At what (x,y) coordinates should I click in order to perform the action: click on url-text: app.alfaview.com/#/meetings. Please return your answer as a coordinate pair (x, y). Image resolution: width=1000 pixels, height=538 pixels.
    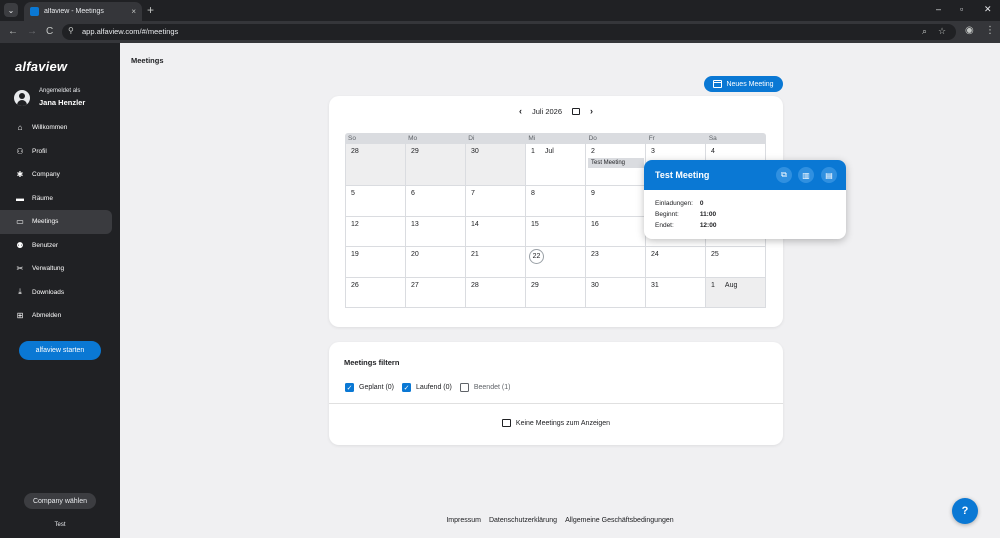
    Looking at the image, I should click on (130, 31).